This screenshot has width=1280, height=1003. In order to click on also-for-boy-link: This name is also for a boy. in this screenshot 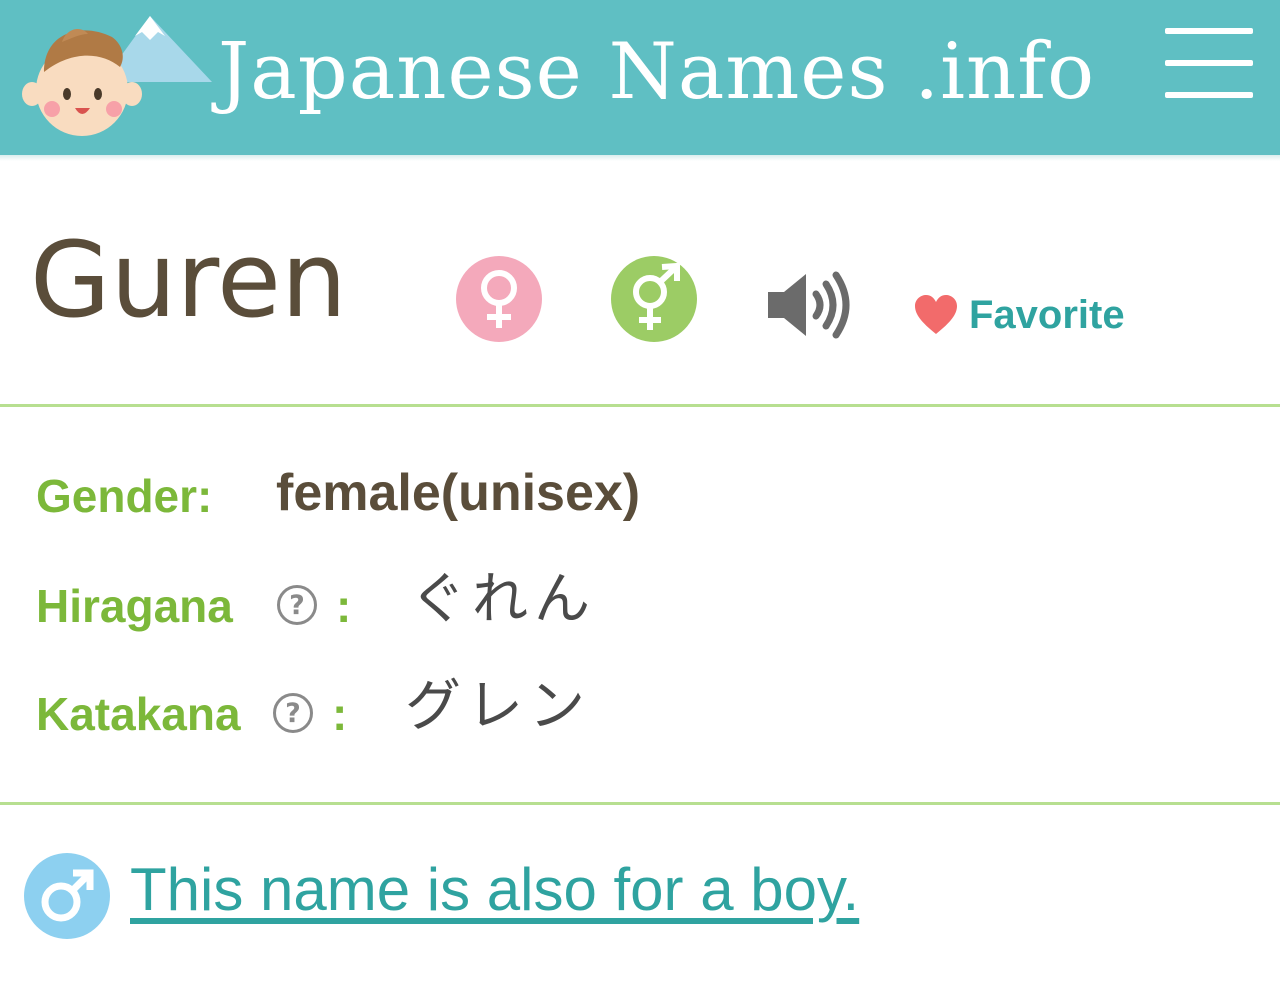, I will do `click(494, 890)`.